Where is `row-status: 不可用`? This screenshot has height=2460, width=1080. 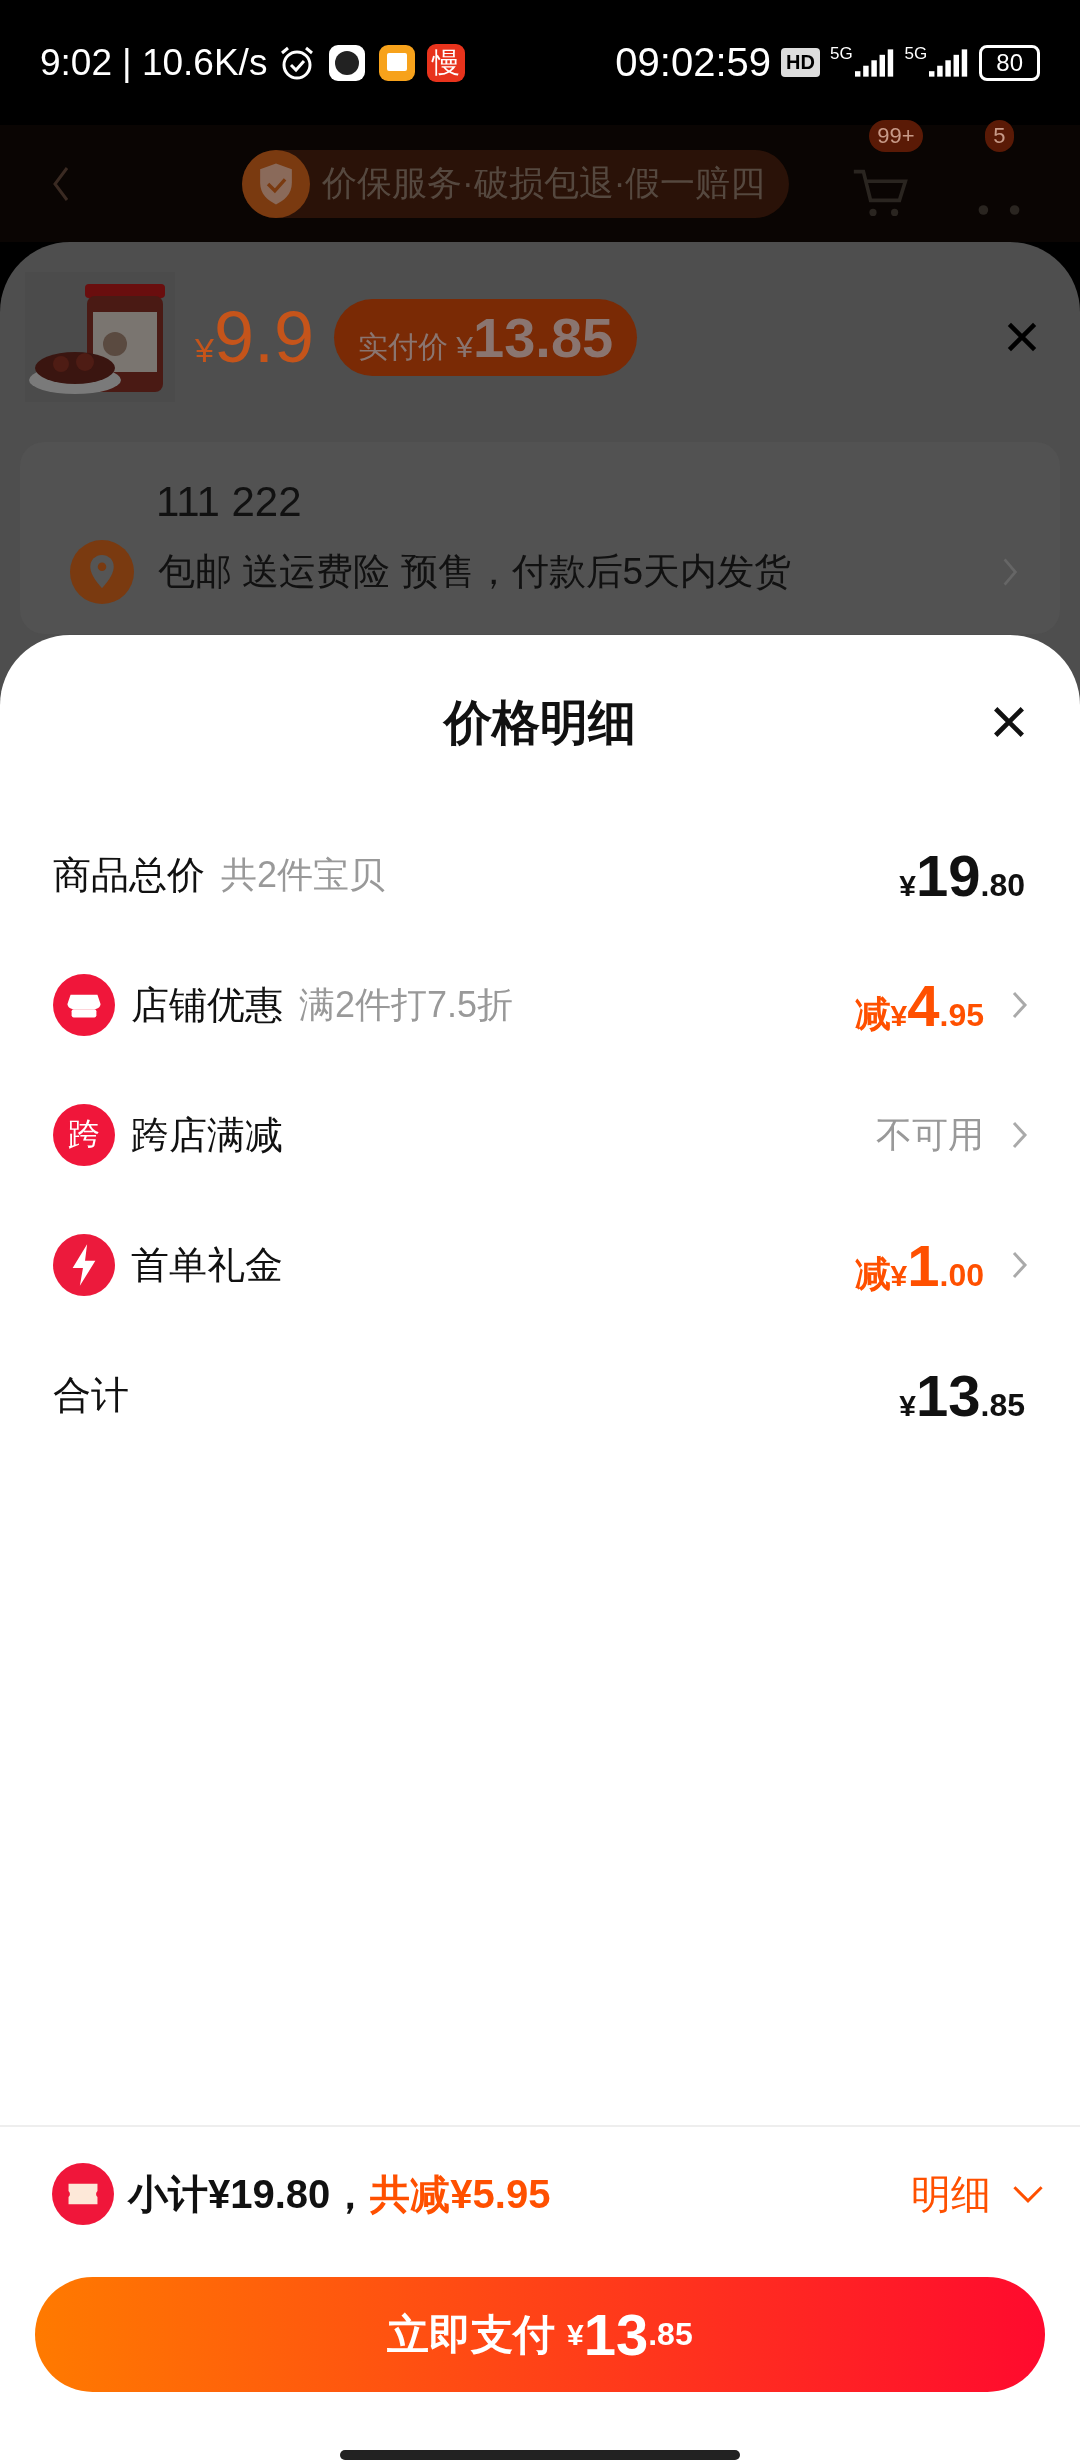 row-status: 不可用 is located at coordinates (930, 1134).